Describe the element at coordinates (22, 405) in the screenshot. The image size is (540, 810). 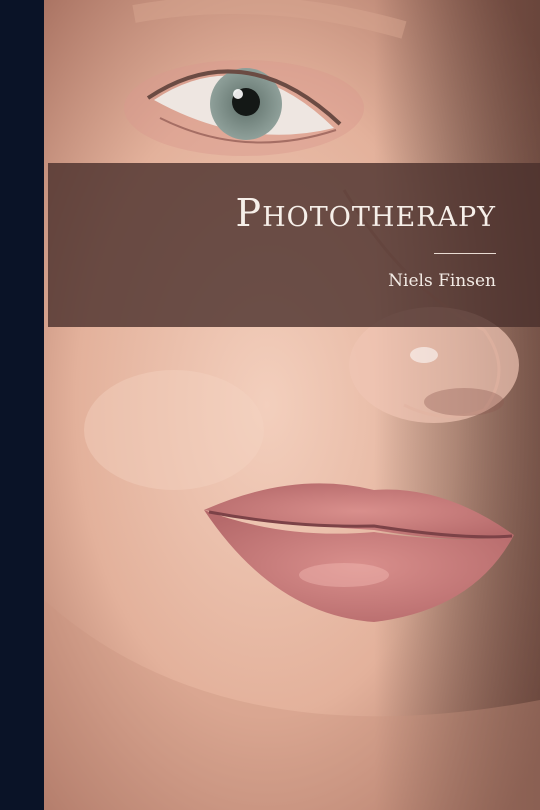
I see `cover-spine` at that location.